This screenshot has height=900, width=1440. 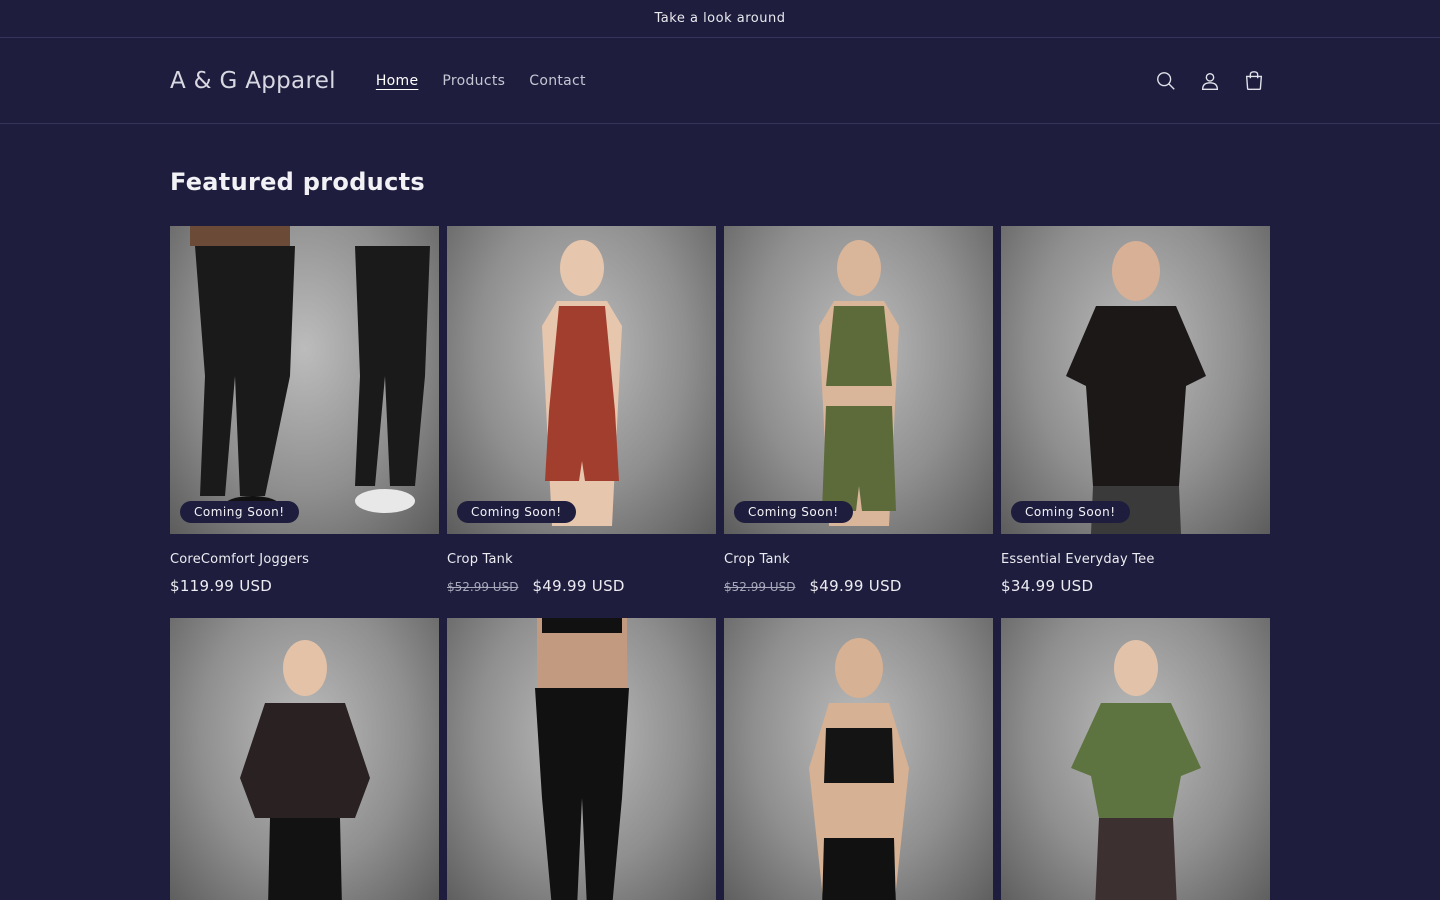 I want to click on nav-contact: Contact, so click(x=557, y=81).